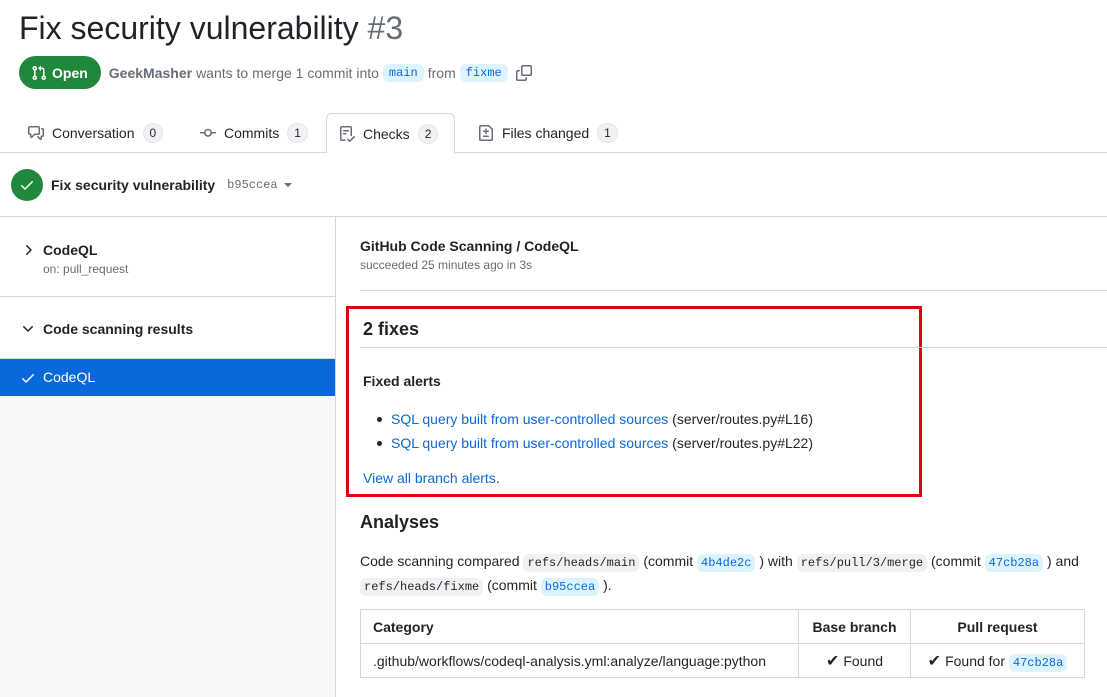  What do you see at coordinates (39, 72) in the screenshot?
I see `git-pull-request-icon` at bounding box center [39, 72].